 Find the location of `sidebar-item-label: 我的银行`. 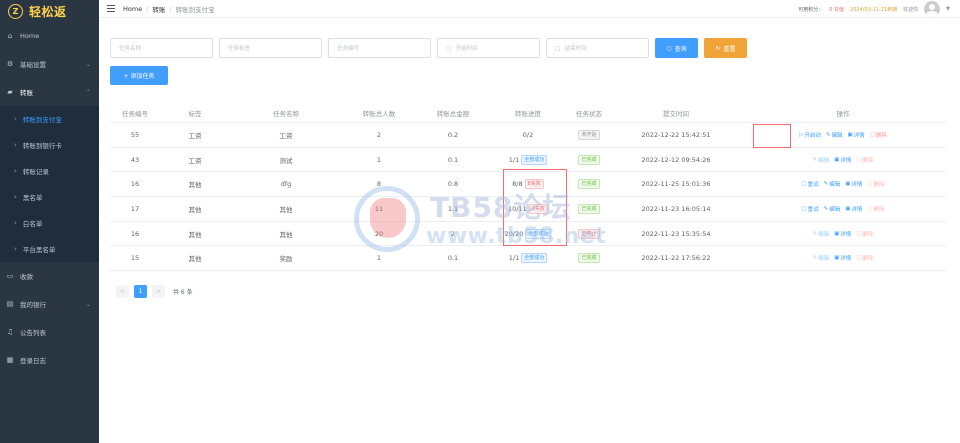

sidebar-item-label: 我的银行 is located at coordinates (33, 305).